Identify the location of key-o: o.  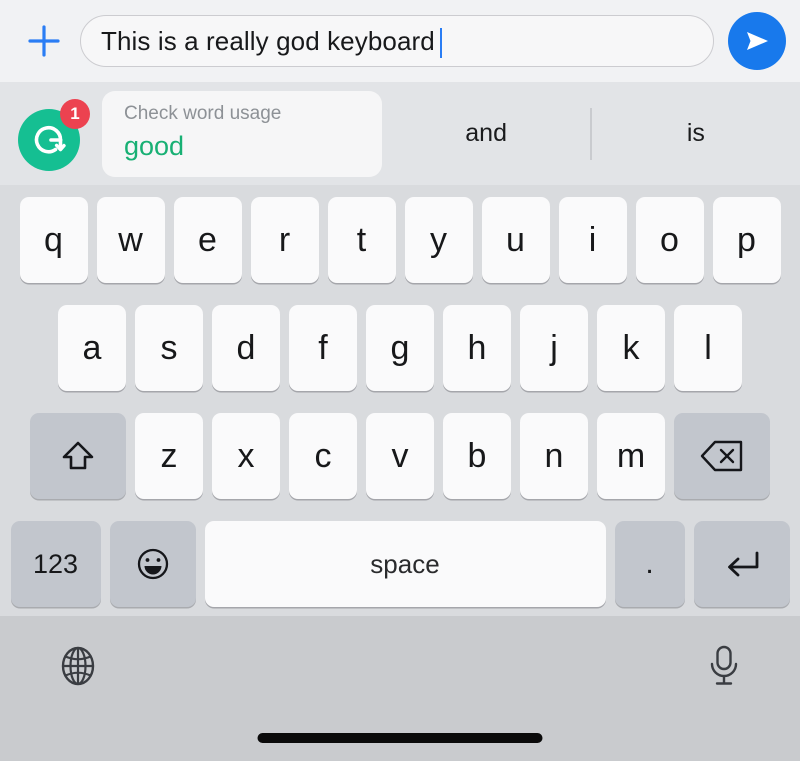
(669, 240).